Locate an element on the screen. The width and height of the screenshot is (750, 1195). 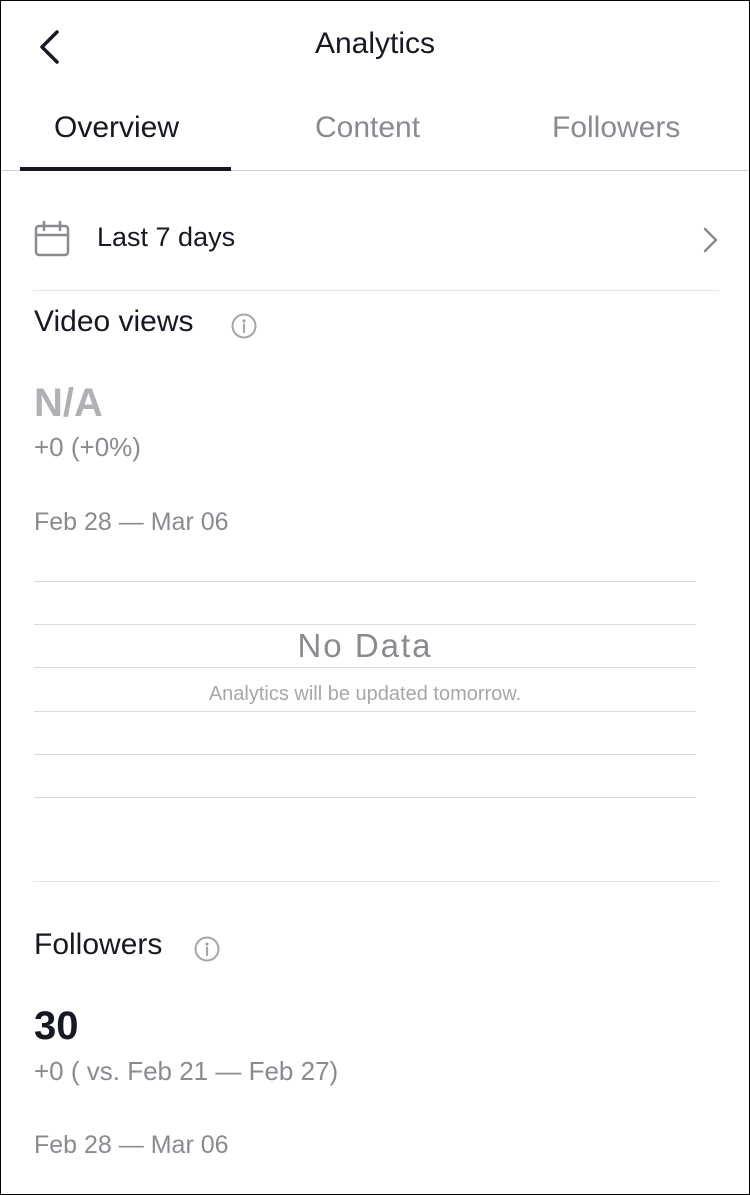
active-tab-indicator is located at coordinates (125, 169).